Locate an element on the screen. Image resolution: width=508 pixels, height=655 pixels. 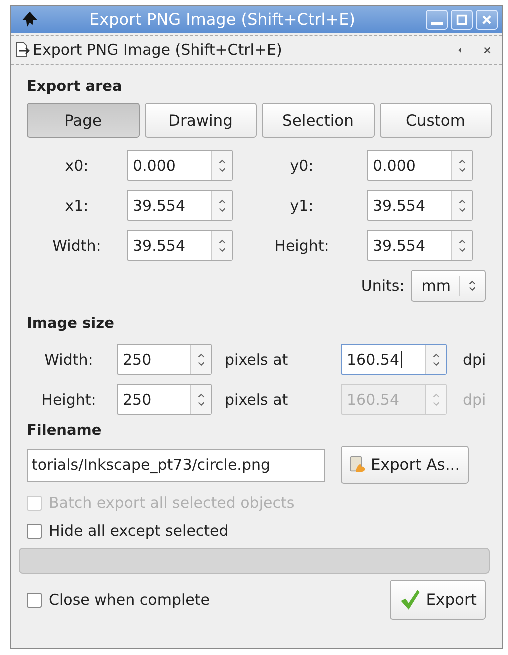
maximize-button is located at coordinates (462, 20).